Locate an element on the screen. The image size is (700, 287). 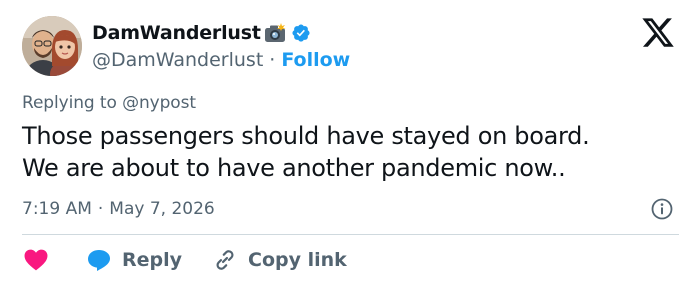
like-button is located at coordinates (36, 260).